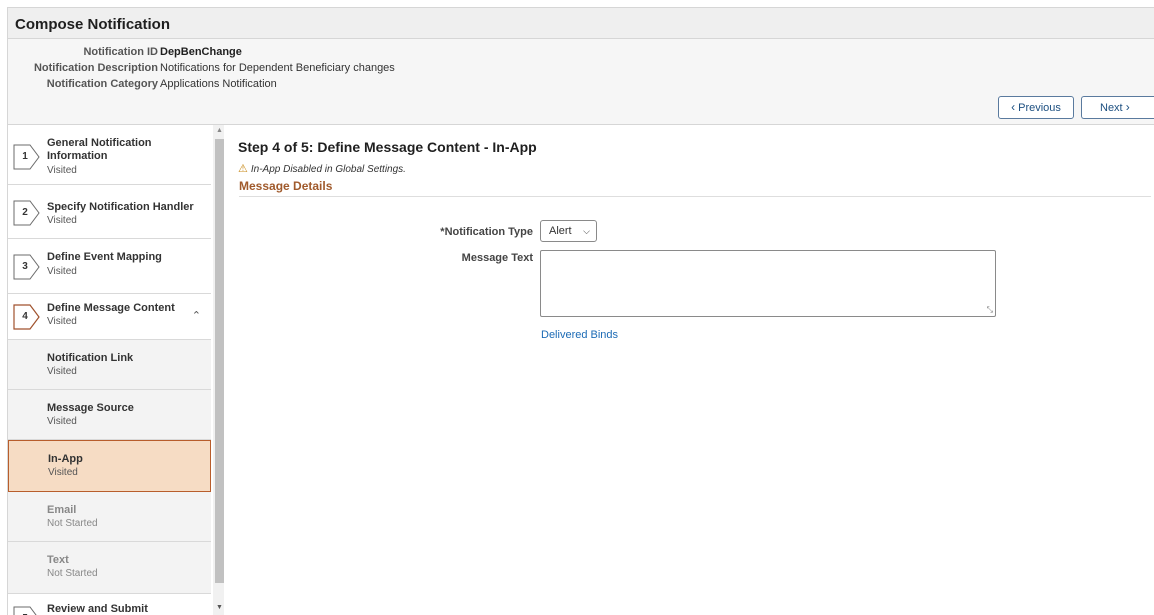  I want to click on notification-type-select: Alert ⌵, so click(568, 231).